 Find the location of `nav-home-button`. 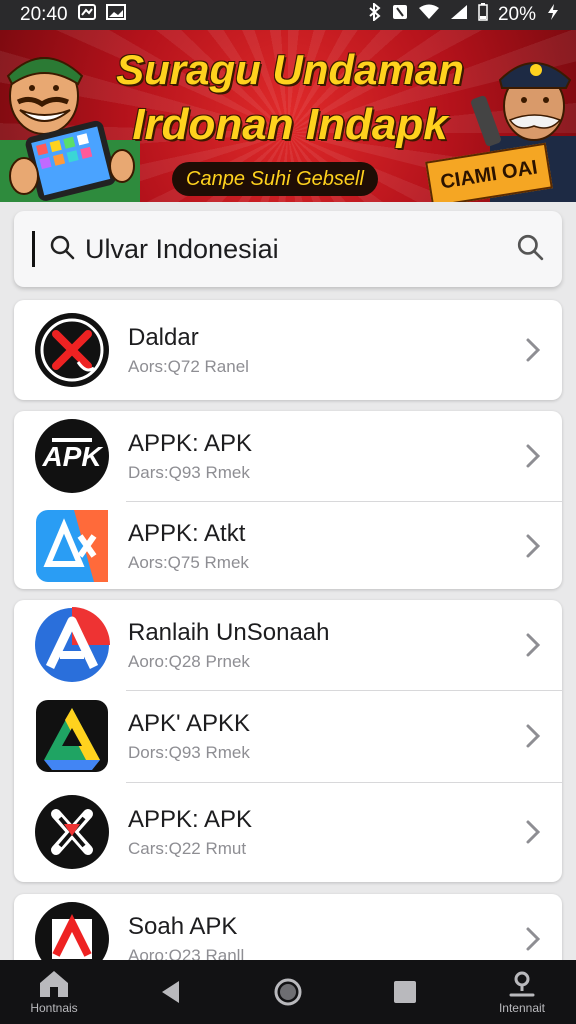

nav-home-button is located at coordinates (288, 992).